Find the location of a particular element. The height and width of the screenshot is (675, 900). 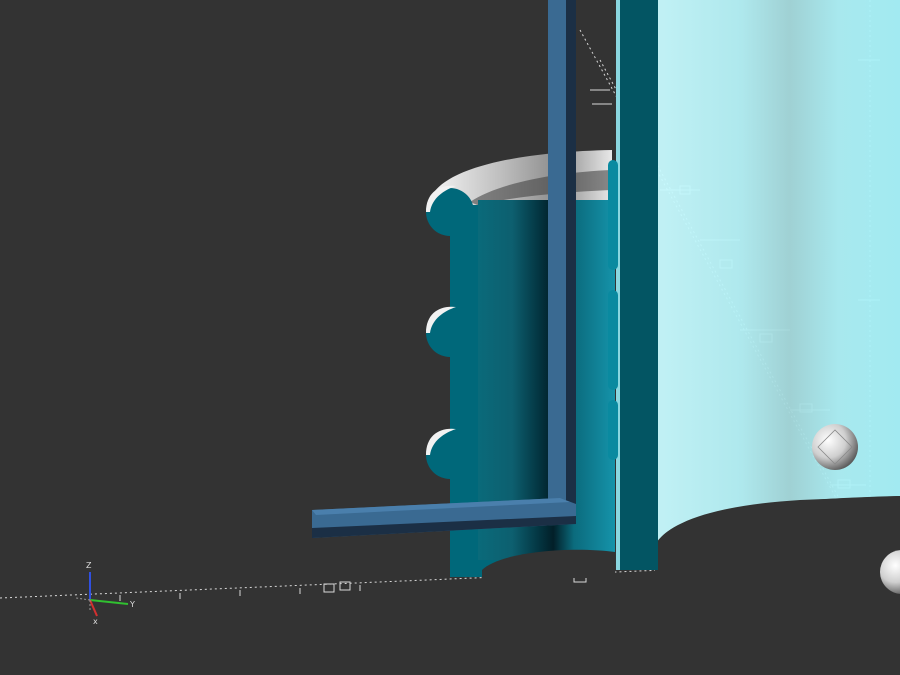

axis-y-label: Y is located at coordinates (132, 604).